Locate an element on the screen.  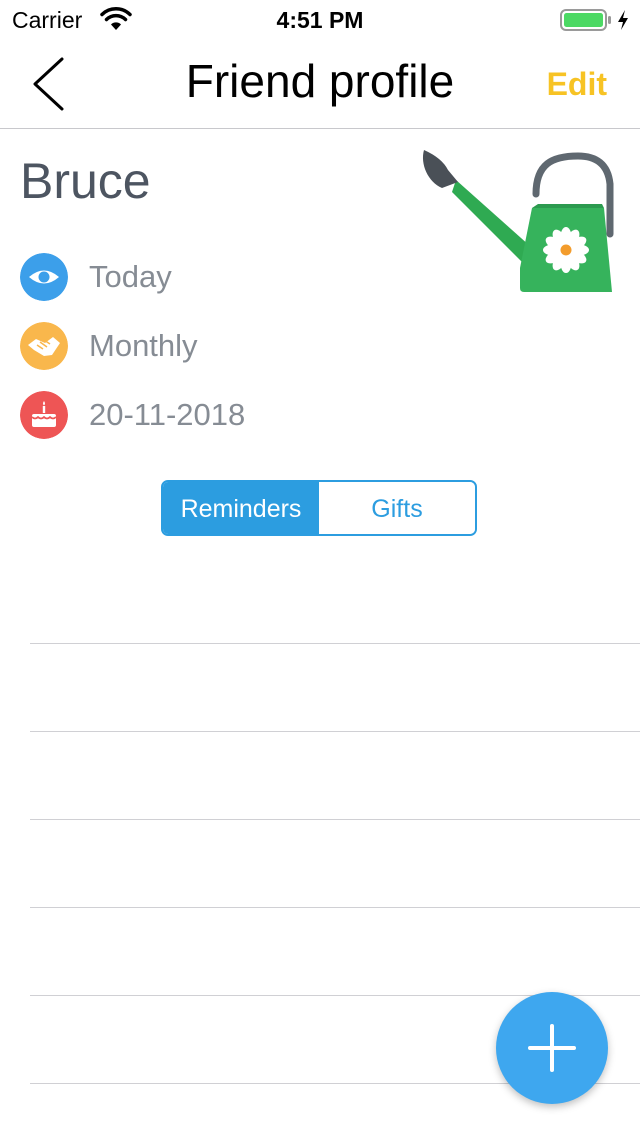
plus-icon is located at coordinates (552, 1048).